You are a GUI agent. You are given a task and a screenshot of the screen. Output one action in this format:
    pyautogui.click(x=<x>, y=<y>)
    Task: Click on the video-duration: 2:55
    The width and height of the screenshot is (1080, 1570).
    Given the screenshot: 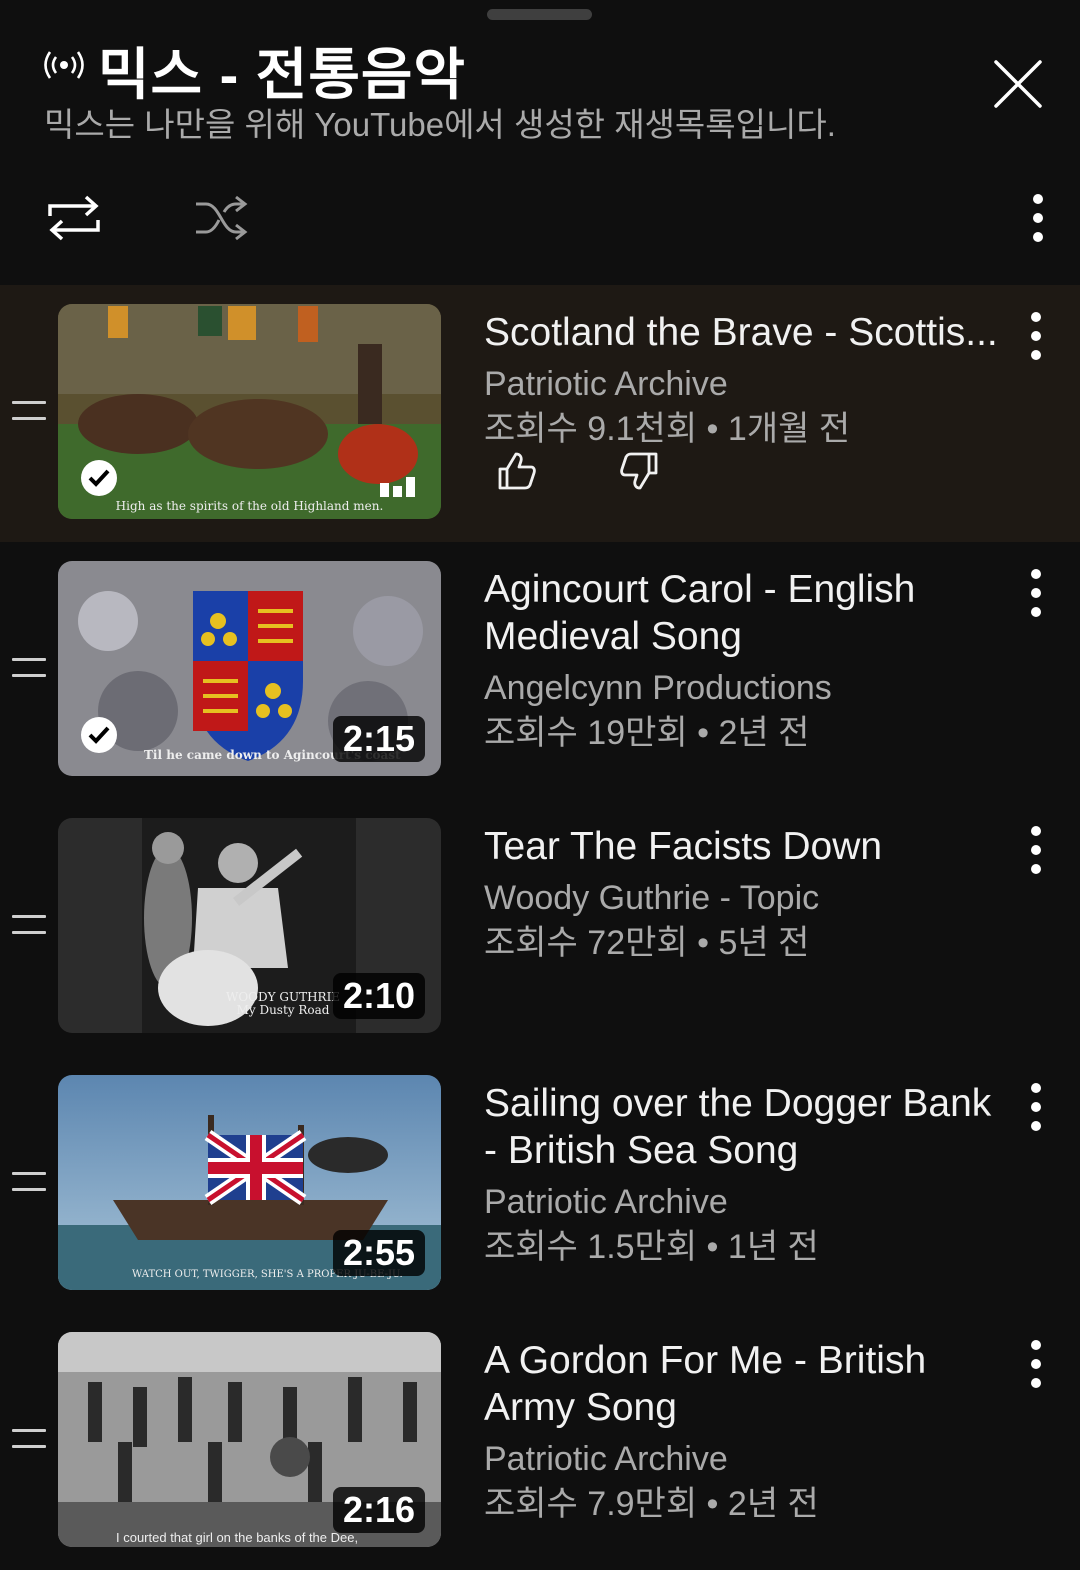 What is the action you would take?
    pyautogui.click(x=378, y=1253)
    